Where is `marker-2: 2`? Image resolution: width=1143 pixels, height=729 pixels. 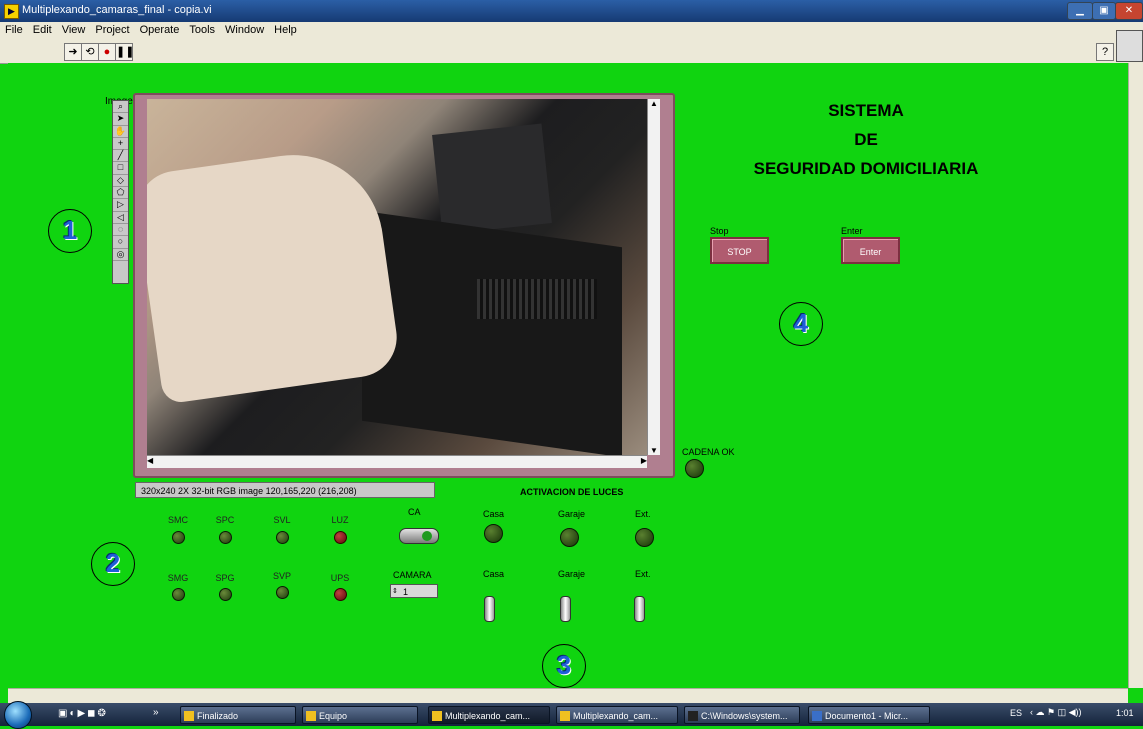 marker-2: 2 is located at coordinates (113, 564).